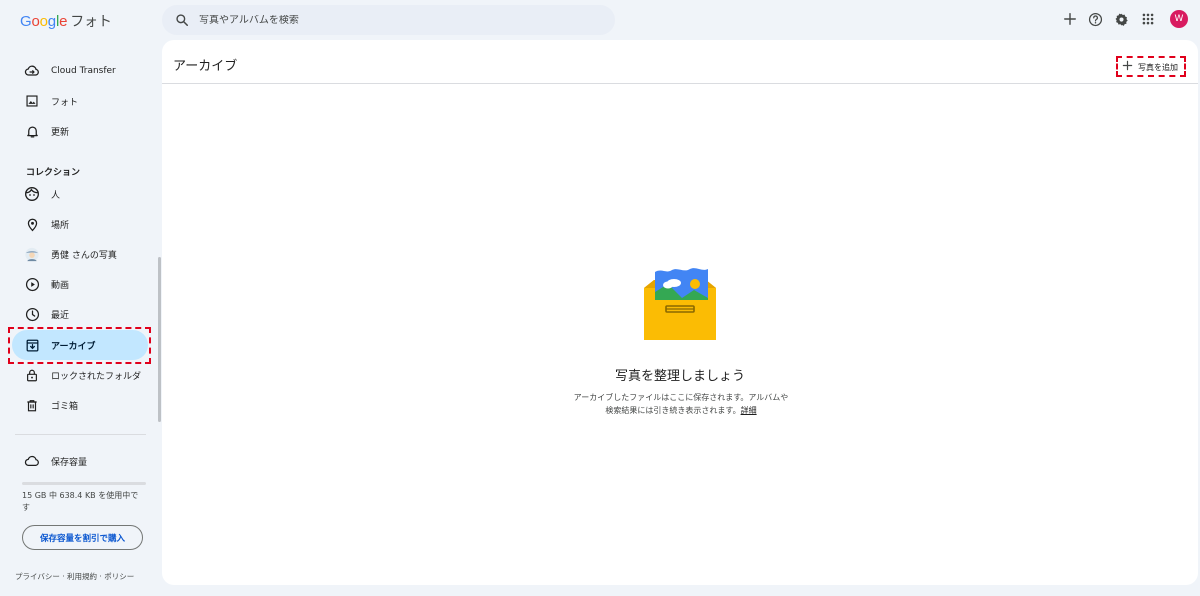  I want to click on sidebar-item-label: 保存容量, so click(69, 462).